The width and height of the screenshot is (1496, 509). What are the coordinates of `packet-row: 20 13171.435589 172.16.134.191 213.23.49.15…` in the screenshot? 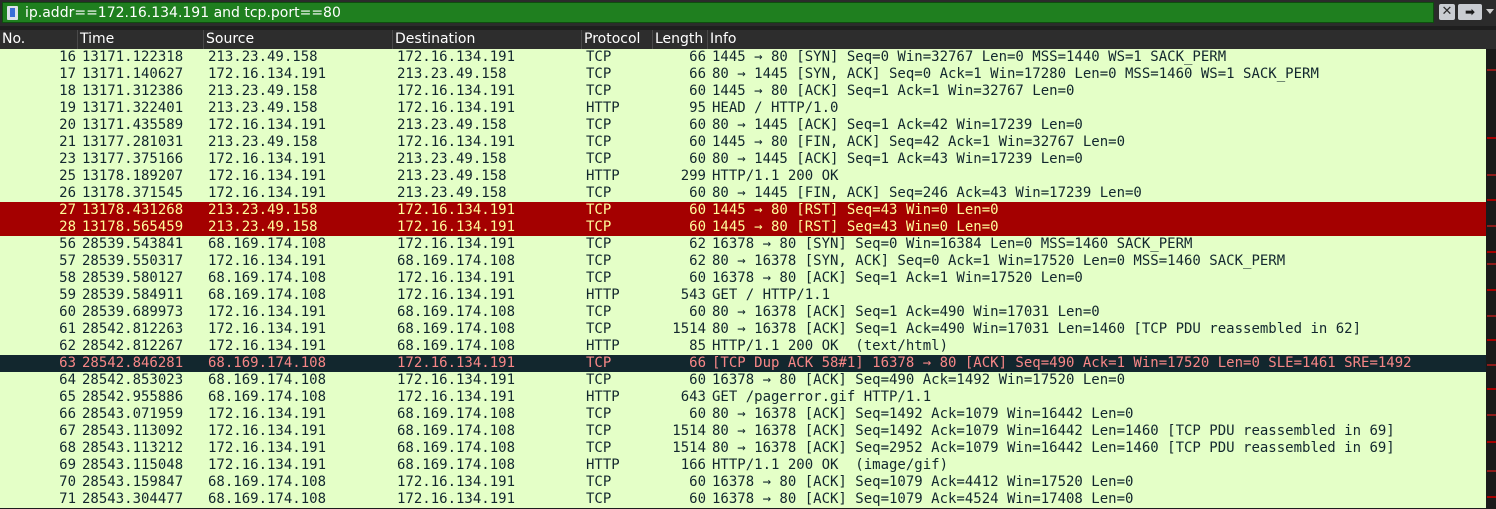 It's located at (743, 125).